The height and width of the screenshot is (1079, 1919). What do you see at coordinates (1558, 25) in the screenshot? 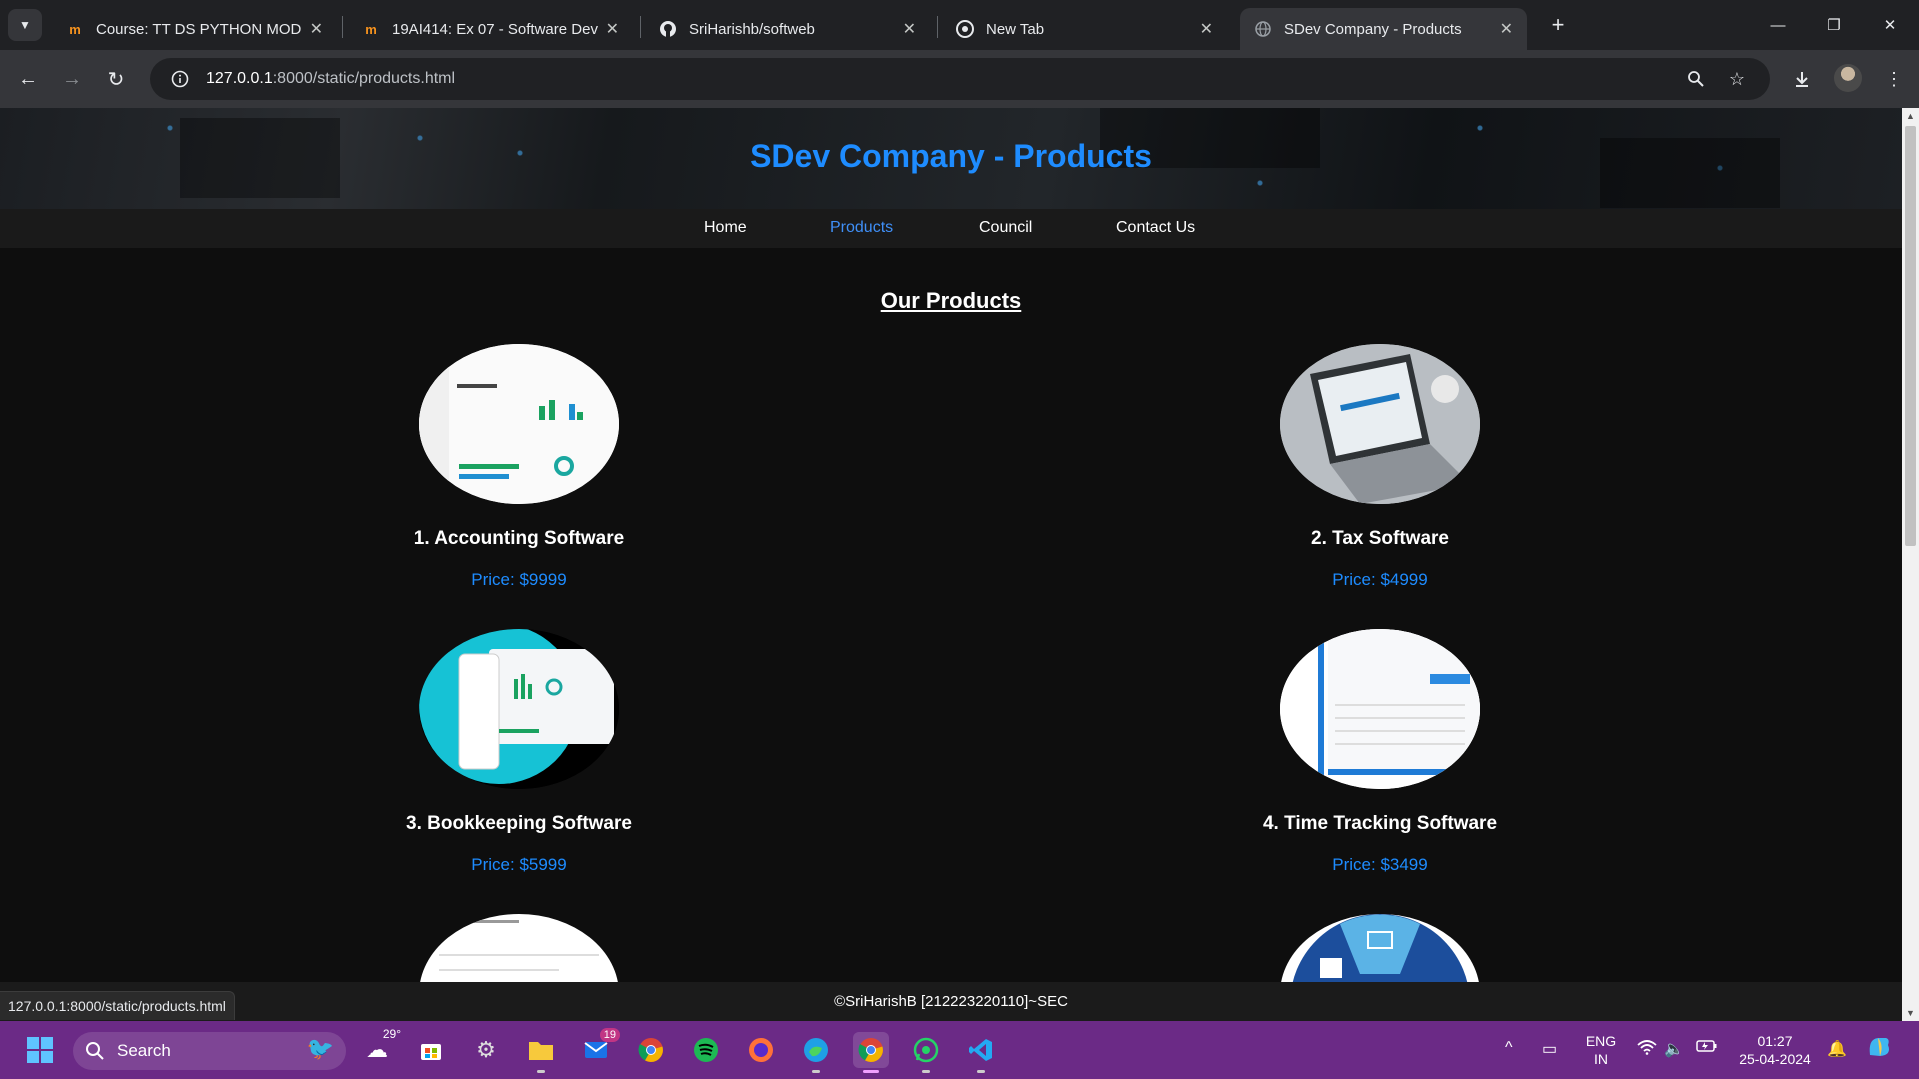
I see `new-tab-button: +` at bounding box center [1558, 25].